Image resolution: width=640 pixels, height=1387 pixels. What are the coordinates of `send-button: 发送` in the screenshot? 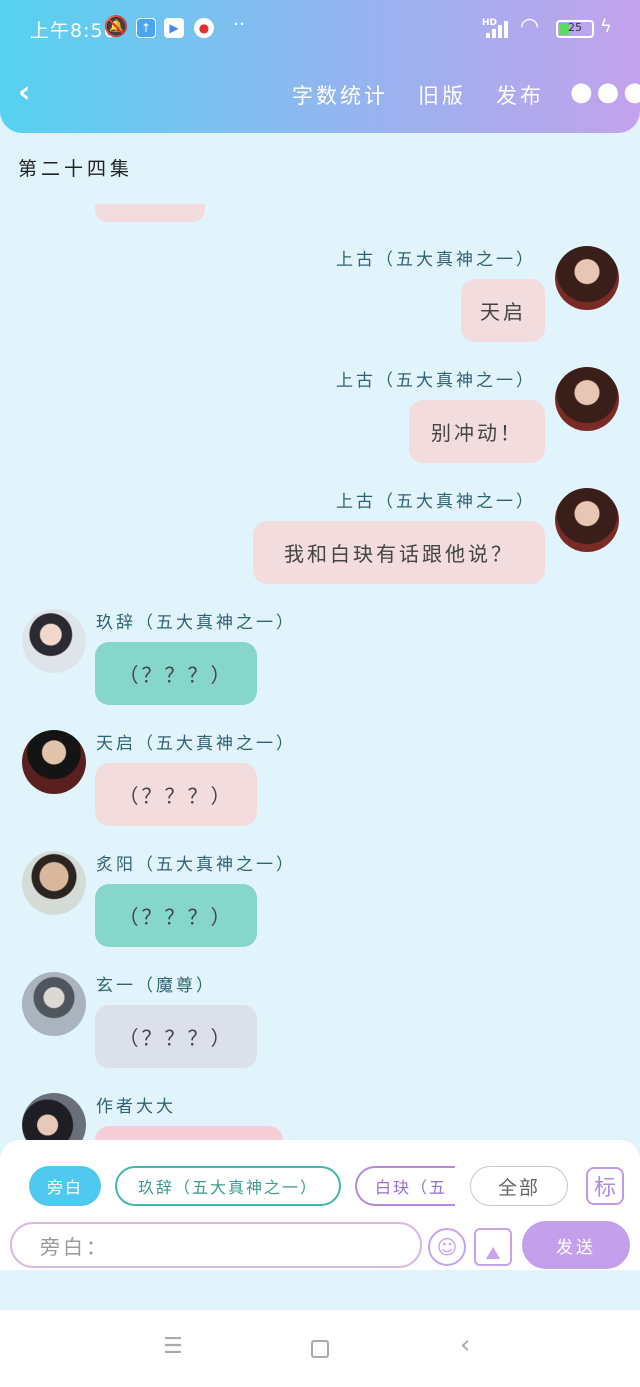 It's located at (576, 1245).